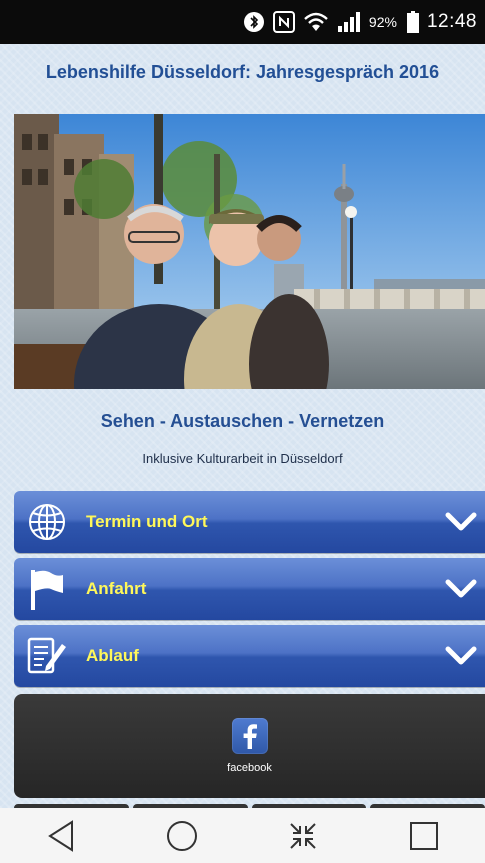 The width and height of the screenshot is (485, 863). I want to click on accordion-label: Anfahrt, so click(116, 588).